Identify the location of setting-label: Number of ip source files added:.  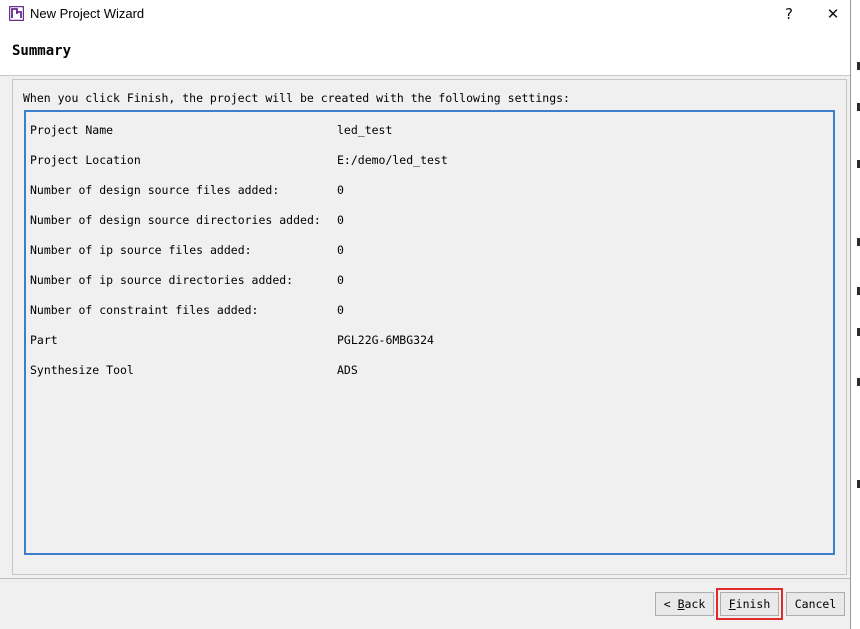
(141, 250).